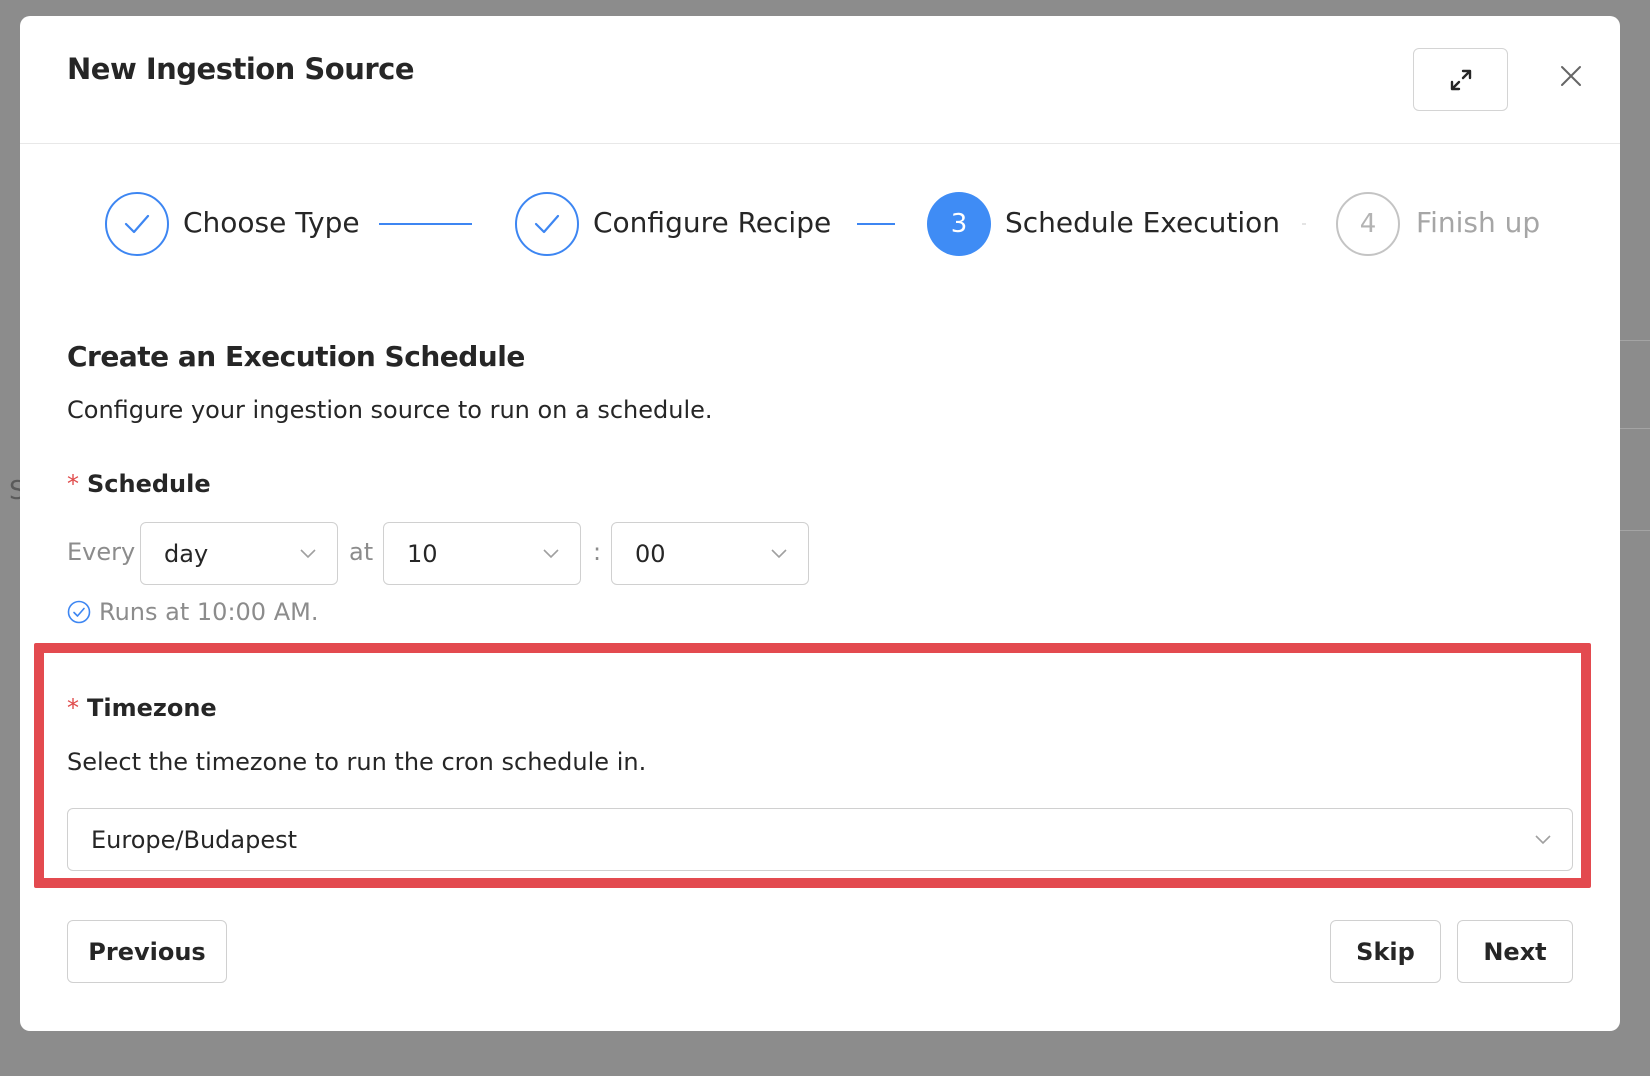  Describe the element at coordinates (482, 553) in the screenshot. I see `hour-select: 10` at that location.